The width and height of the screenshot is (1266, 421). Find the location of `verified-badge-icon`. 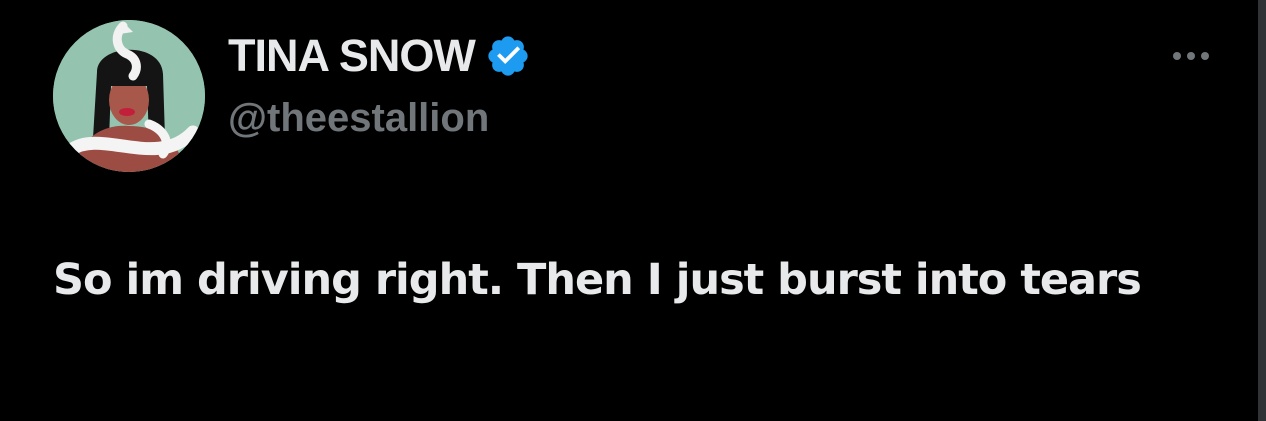

verified-badge-icon is located at coordinates (508, 56).